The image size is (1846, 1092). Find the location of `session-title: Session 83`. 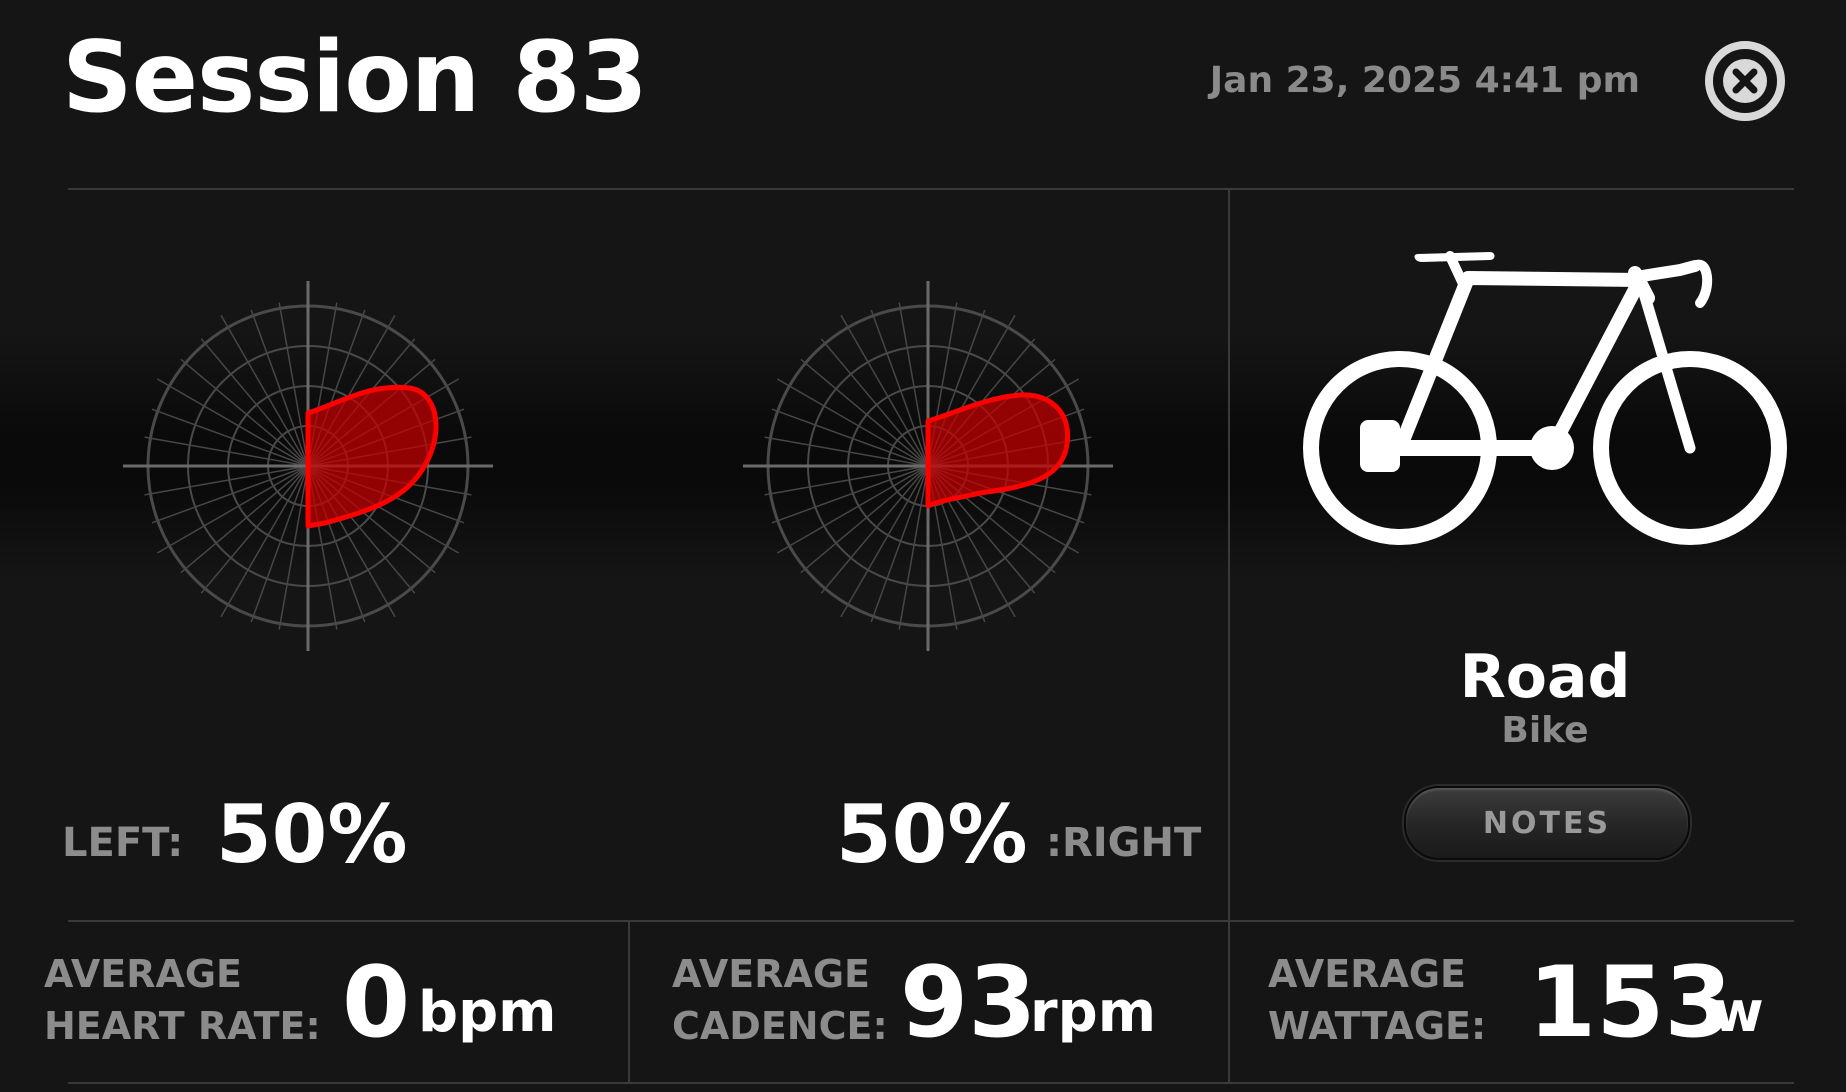

session-title: Session 83 is located at coordinates (355, 78).